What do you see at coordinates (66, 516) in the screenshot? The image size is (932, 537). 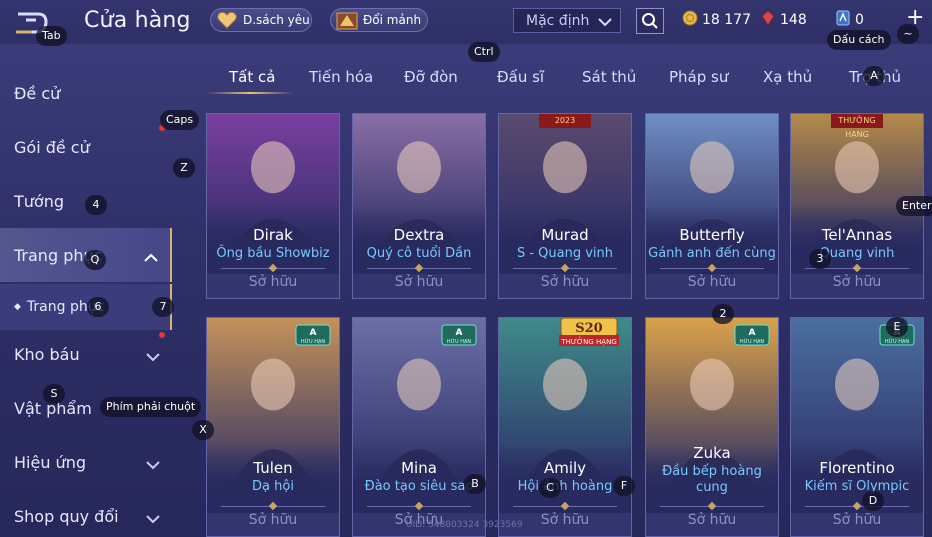 I see `sidebar-item-label: Shop quy đổi` at bounding box center [66, 516].